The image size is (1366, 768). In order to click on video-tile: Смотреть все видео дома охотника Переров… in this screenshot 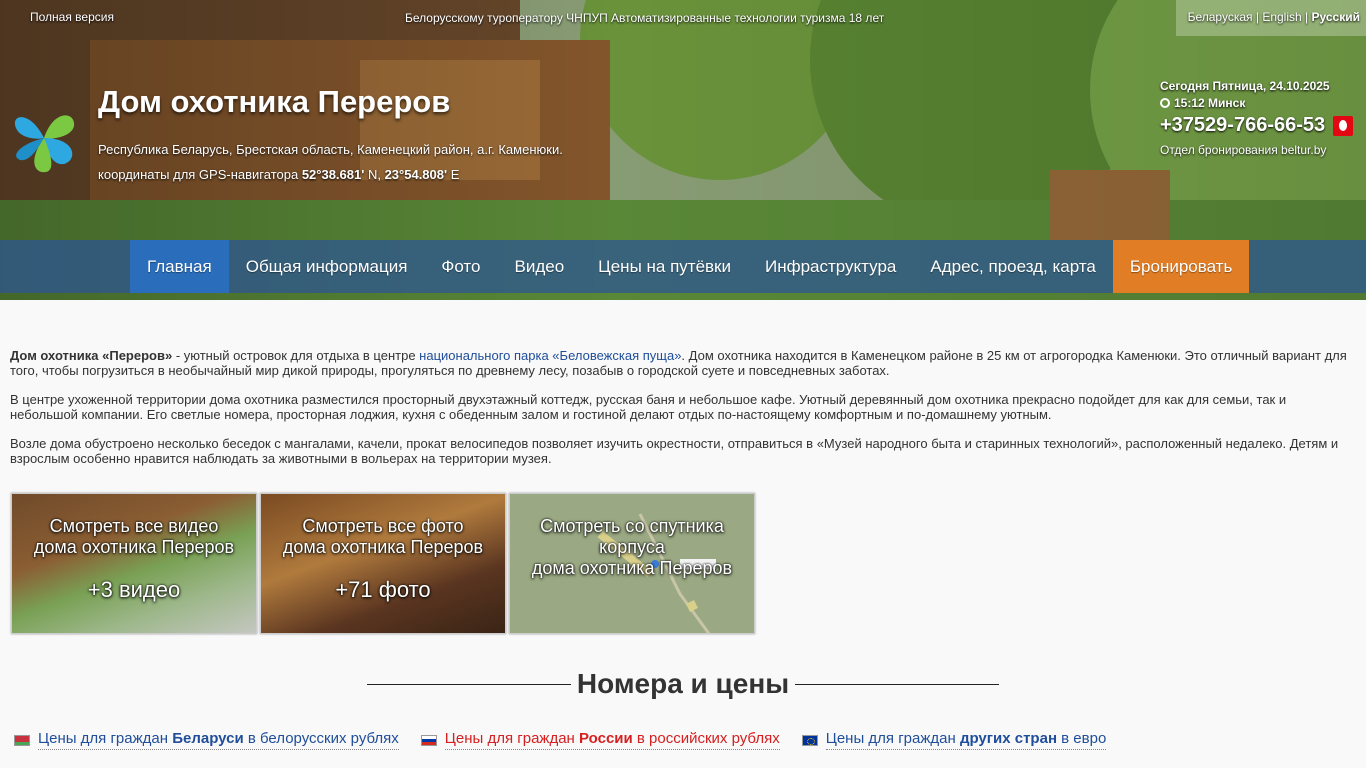, I will do `click(134, 563)`.